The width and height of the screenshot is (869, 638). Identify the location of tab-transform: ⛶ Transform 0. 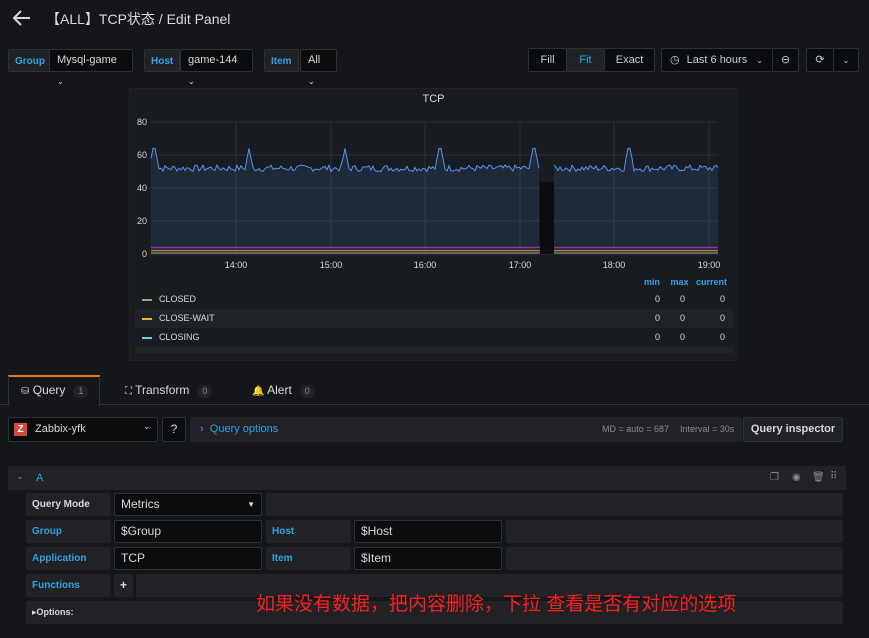
(169, 390).